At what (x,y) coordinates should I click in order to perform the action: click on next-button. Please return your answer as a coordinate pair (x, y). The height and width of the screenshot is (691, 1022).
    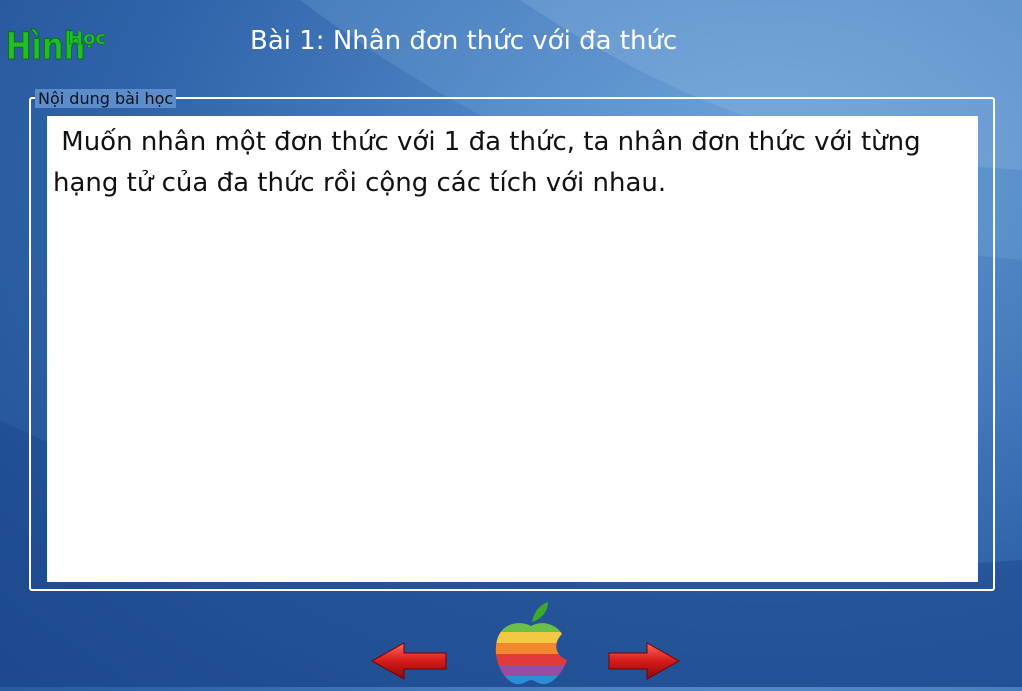
    Looking at the image, I should click on (644, 661).